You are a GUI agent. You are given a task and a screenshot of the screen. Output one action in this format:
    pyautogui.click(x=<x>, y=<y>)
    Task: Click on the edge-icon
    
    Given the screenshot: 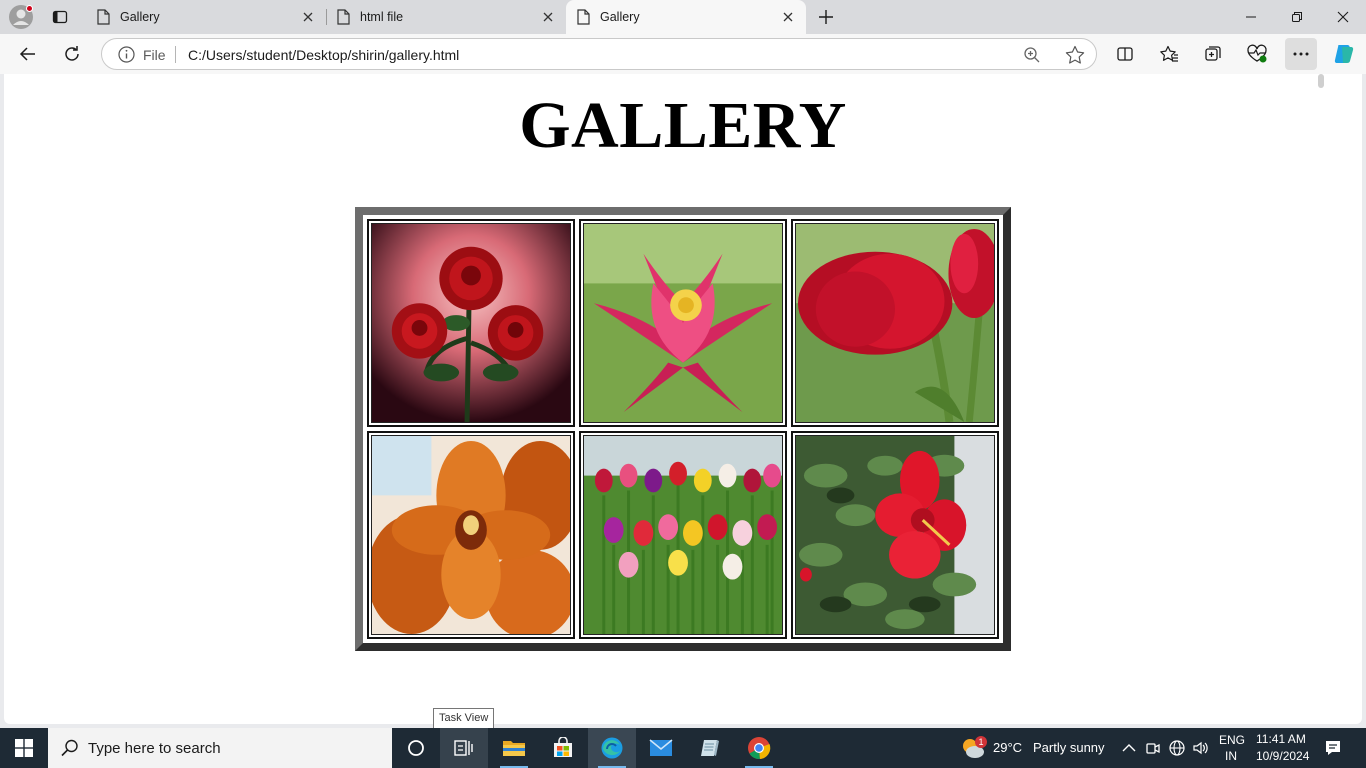 What is the action you would take?
    pyautogui.click(x=612, y=748)
    